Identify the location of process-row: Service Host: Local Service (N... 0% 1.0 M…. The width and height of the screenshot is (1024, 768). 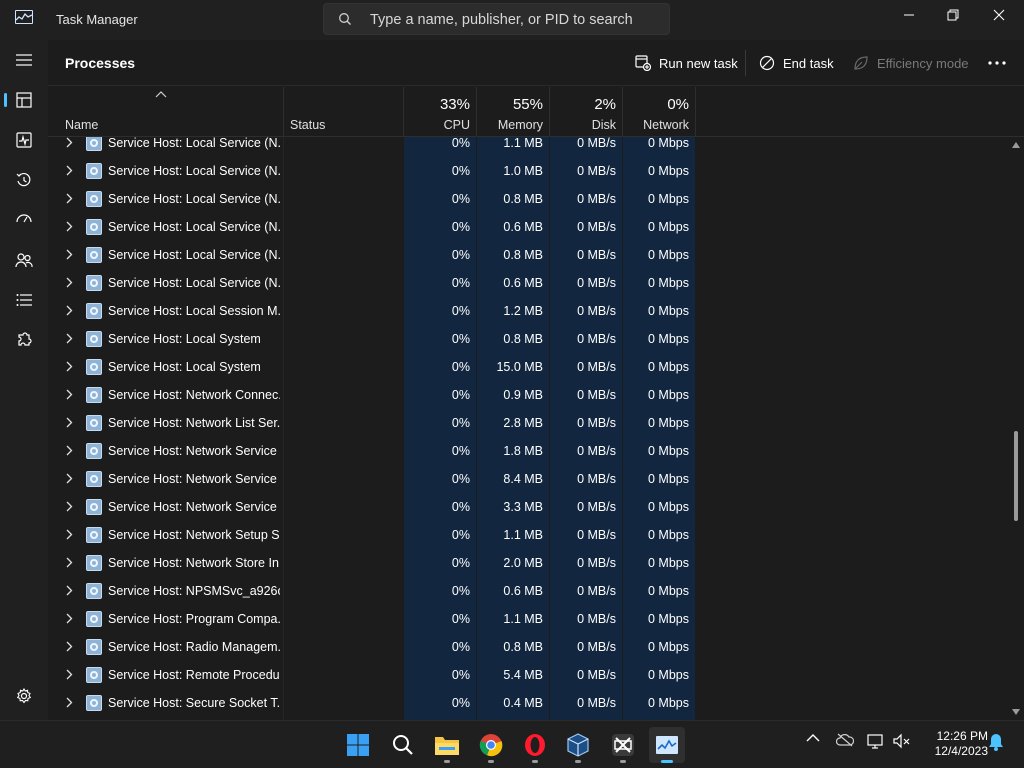
(528, 171).